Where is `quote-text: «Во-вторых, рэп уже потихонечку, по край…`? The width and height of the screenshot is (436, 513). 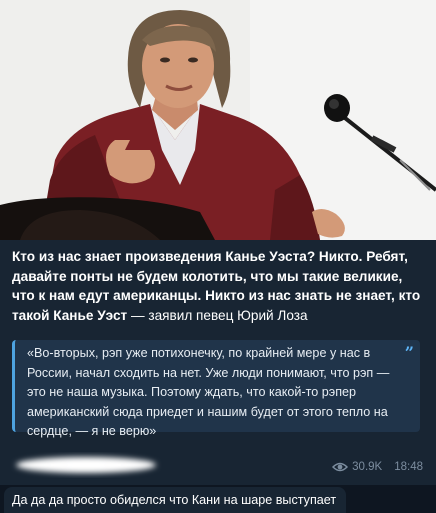
quote-text: «Во-вторых, рэп уже потихонечку, по край… is located at coordinates (208, 392).